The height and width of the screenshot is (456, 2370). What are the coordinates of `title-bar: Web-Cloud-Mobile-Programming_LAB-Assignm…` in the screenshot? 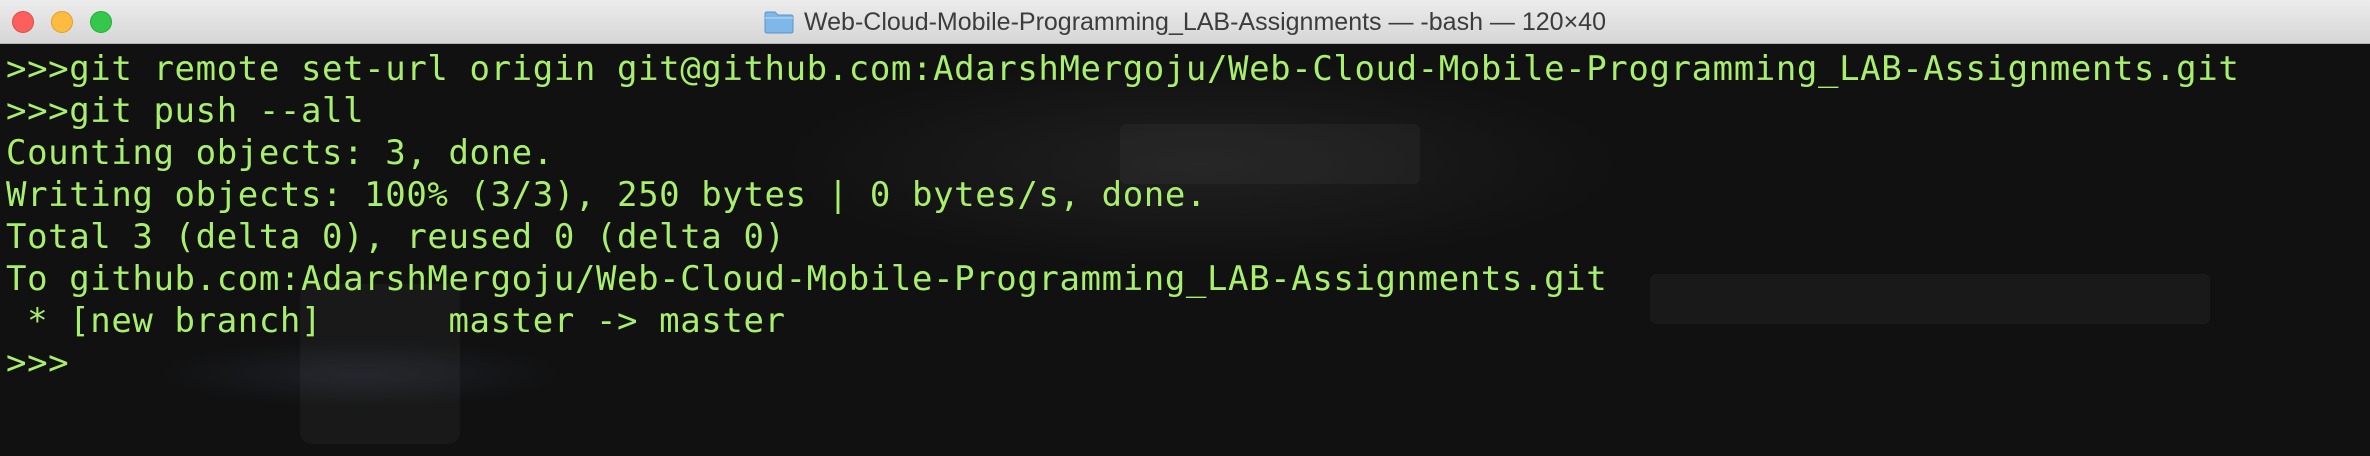 It's located at (1185, 22).